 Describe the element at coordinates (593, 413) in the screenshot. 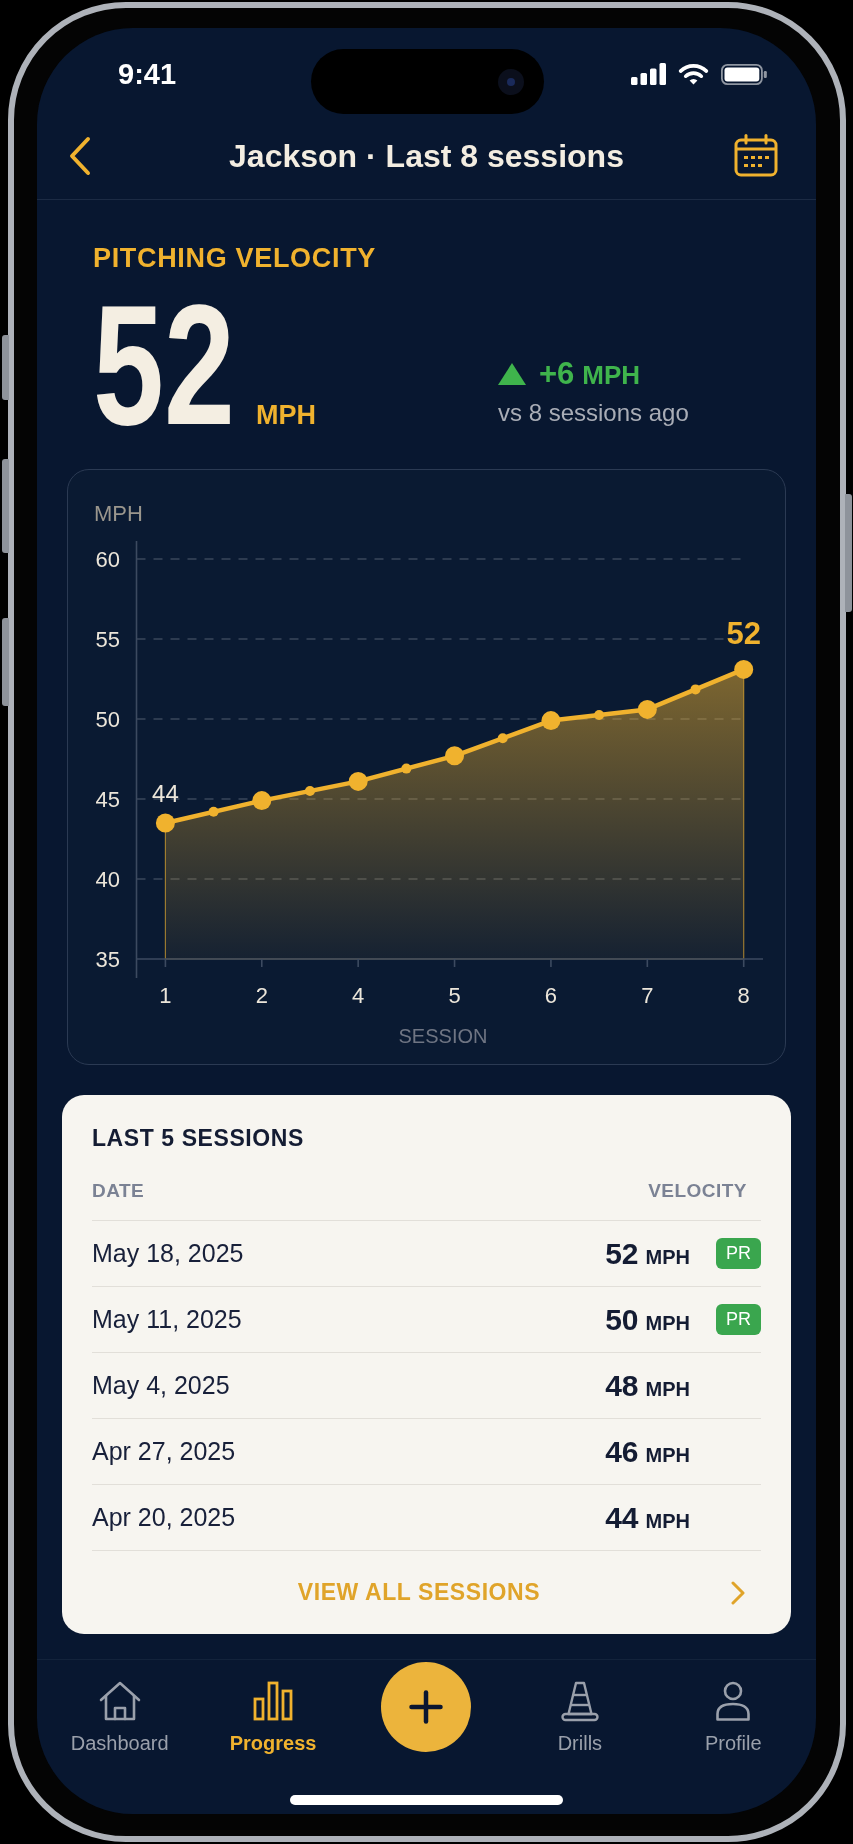

I see `change-caption: vs 8 sessions ago` at that location.